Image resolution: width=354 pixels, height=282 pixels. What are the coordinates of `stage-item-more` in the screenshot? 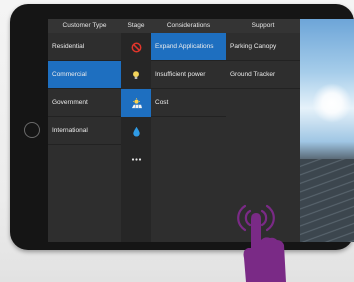 It's located at (136, 159).